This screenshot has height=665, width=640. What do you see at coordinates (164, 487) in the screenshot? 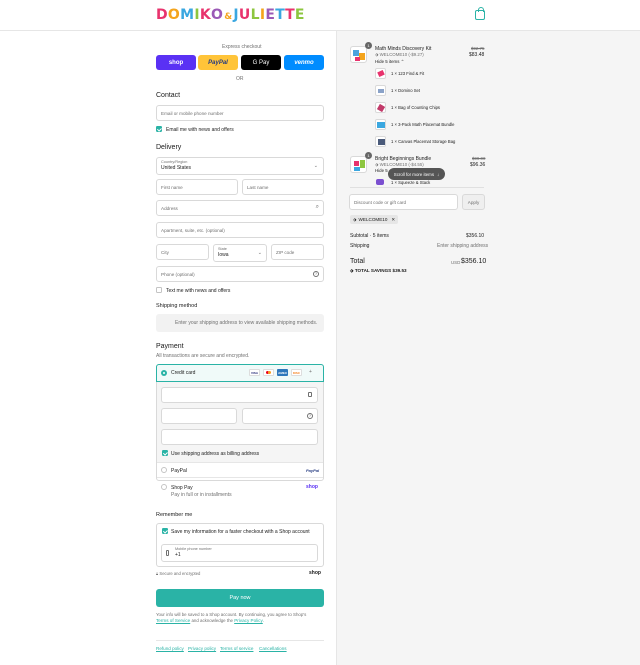
I see `shop-pay-radio` at bounding box center [164, 487].